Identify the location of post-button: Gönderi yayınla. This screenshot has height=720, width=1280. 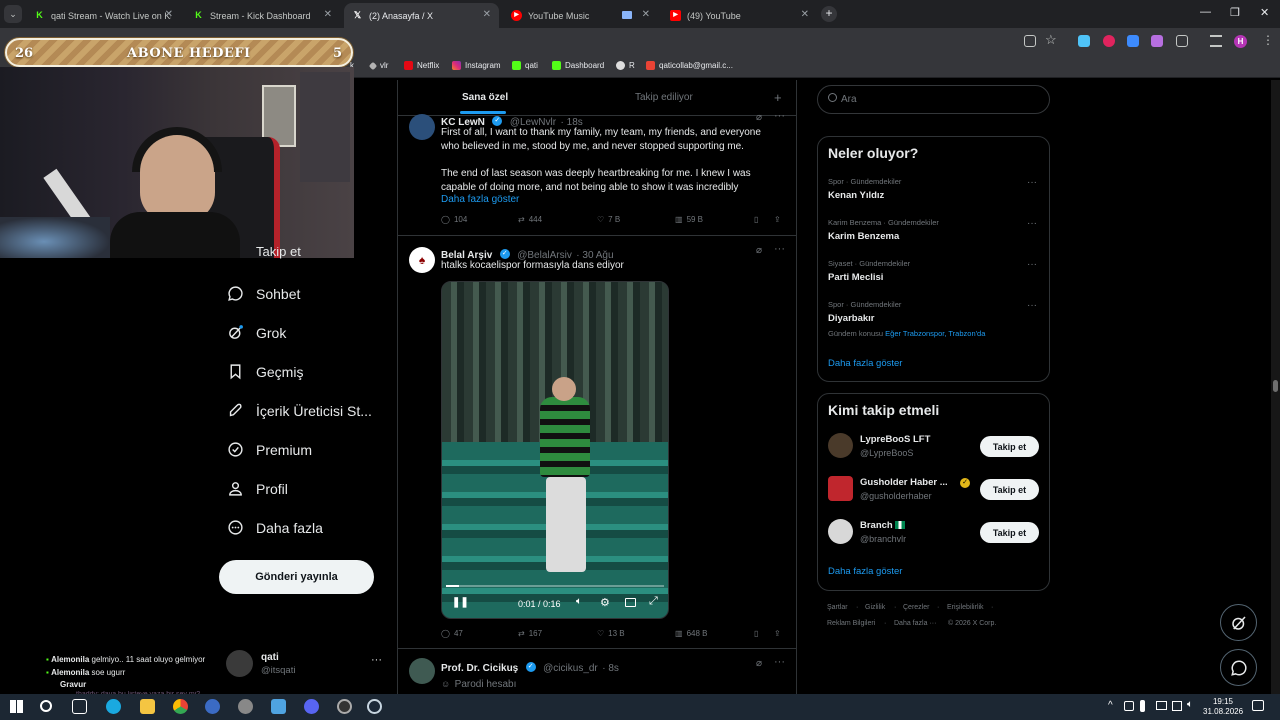
(296, 577).